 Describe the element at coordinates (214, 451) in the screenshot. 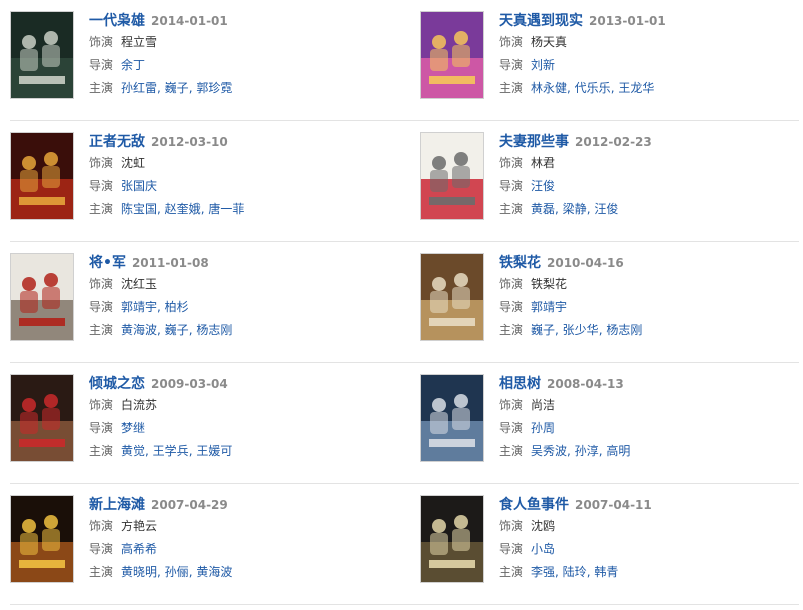

I see `cast-member-link: 王媛可` at that location.